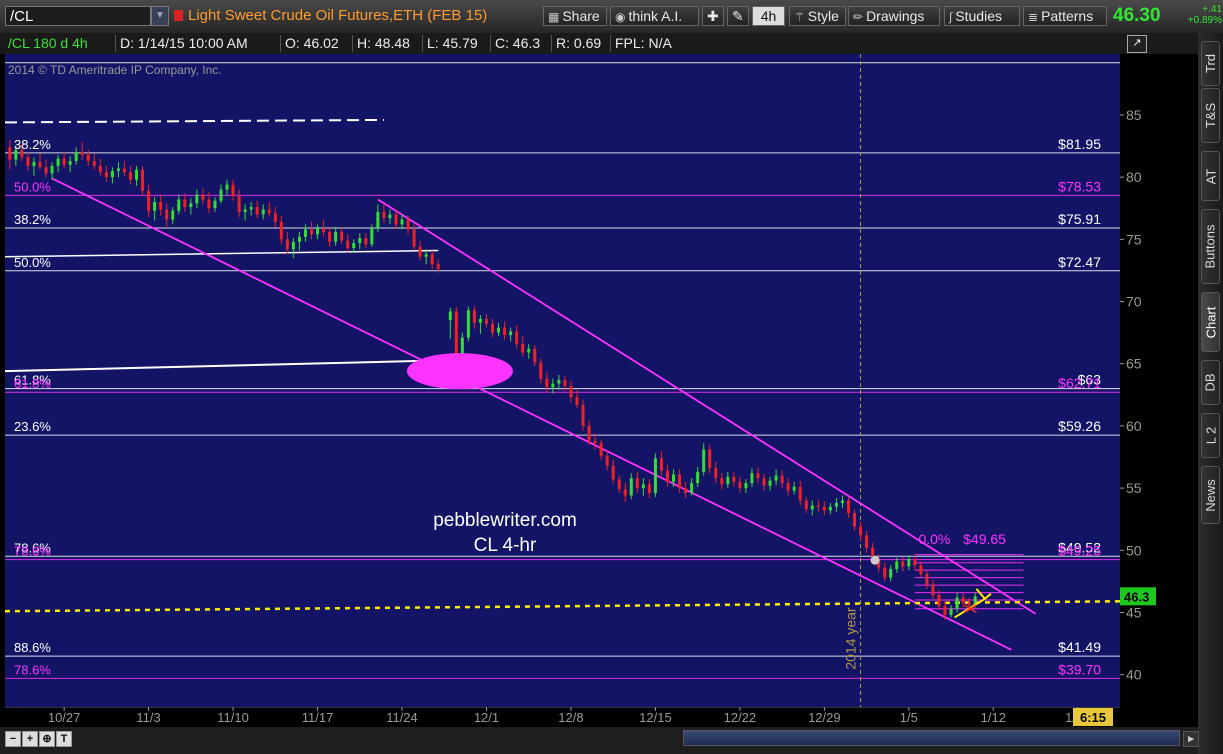  I want to click on zoom-out-icon: −, so click(13, 739).